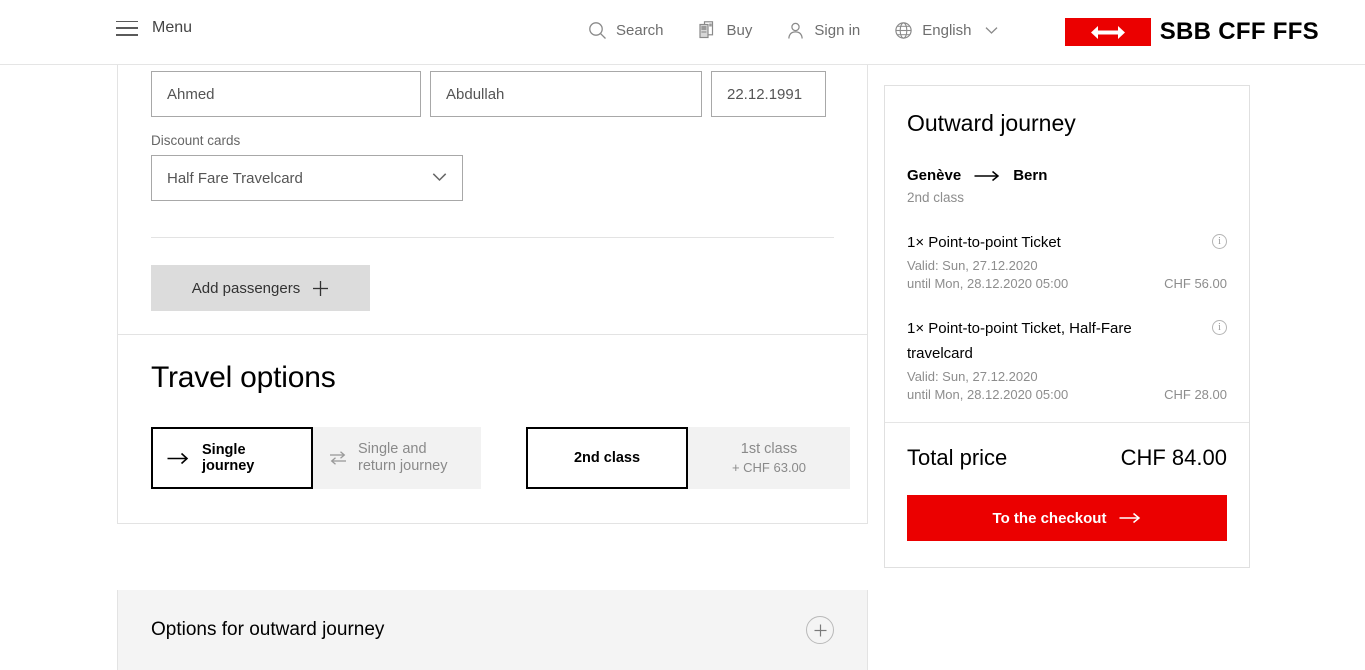  I want to click on travel-class-segmented-control: 2nd class 1st class + CHF 63.00, so click(688, 458).